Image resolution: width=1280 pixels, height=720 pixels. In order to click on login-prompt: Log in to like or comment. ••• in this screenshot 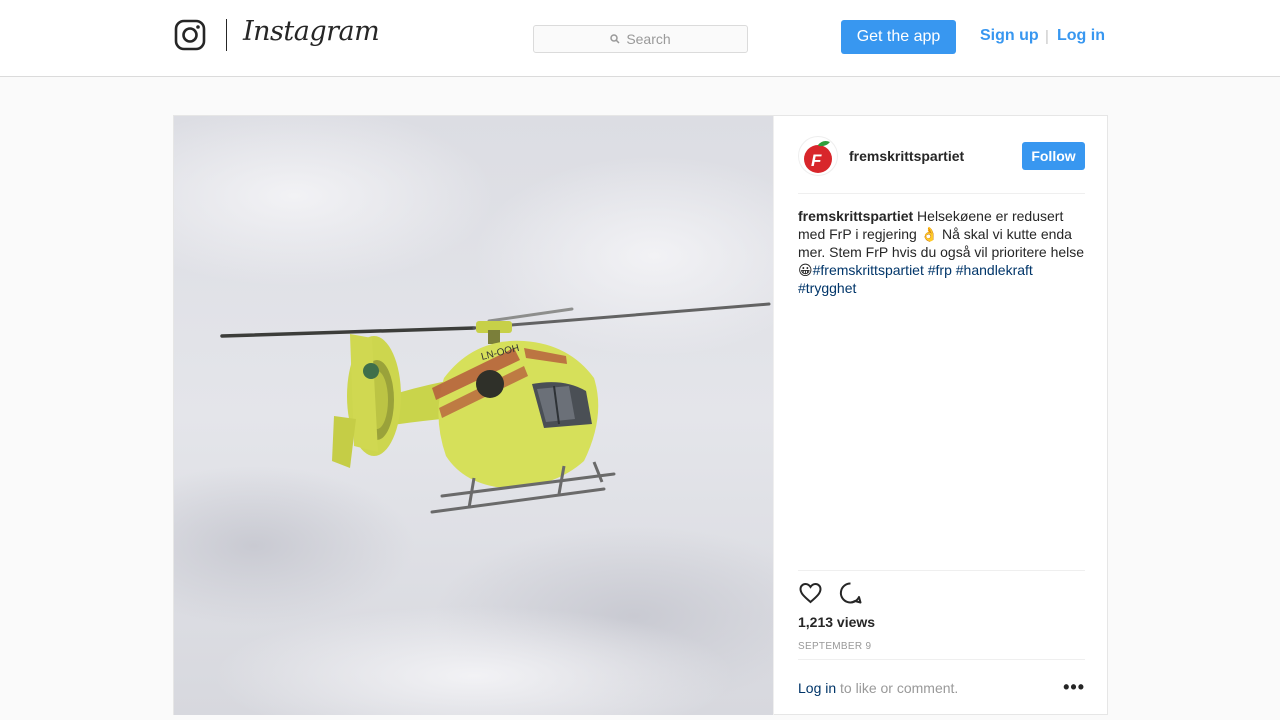, I will do `click(941, 687)`.